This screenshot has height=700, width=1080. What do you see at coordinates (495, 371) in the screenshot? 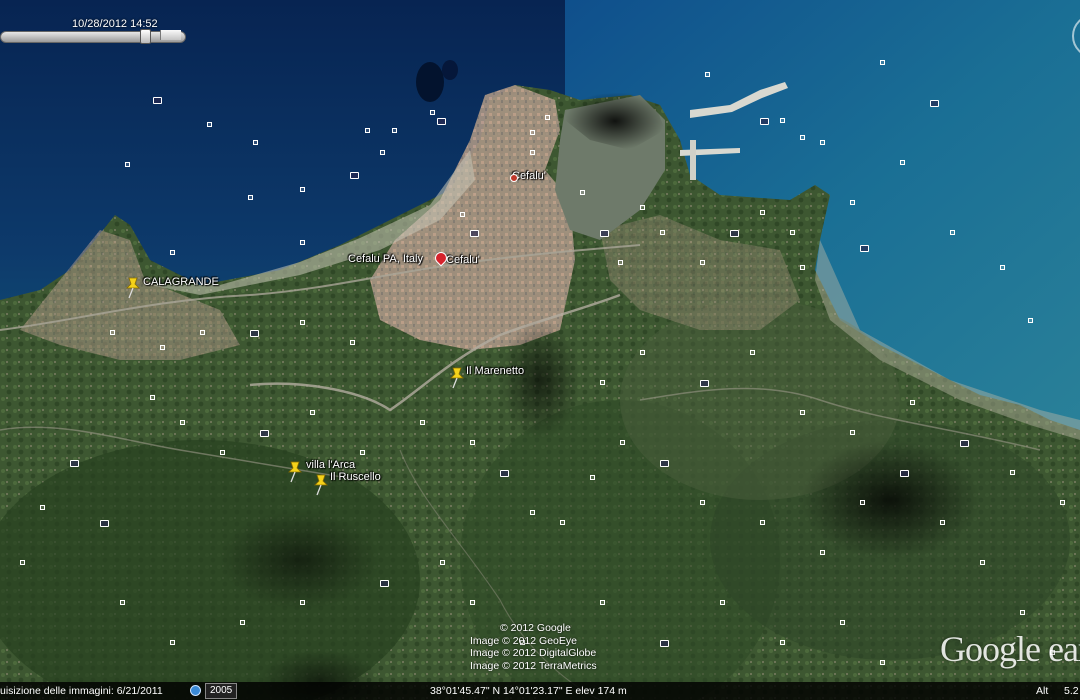
I see `pin-label-il-marenetto: Il Marenetto` at bounding box center [495, 371].